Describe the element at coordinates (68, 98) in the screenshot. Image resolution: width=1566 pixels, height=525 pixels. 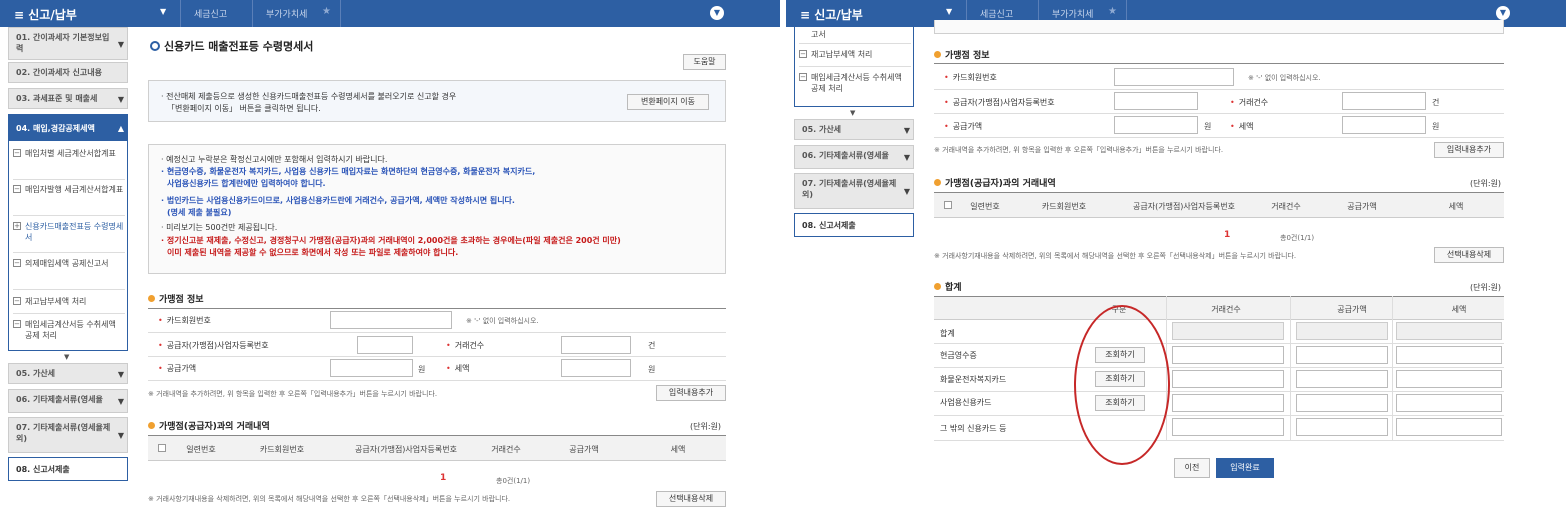
I see `sidebar-step-03: 03. 과세표준 및 매출세 ▼` at that location.